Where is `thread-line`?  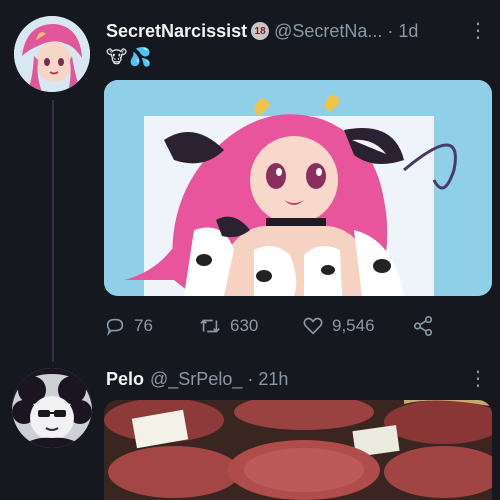 thread-line is located at coordinates (53, 231).